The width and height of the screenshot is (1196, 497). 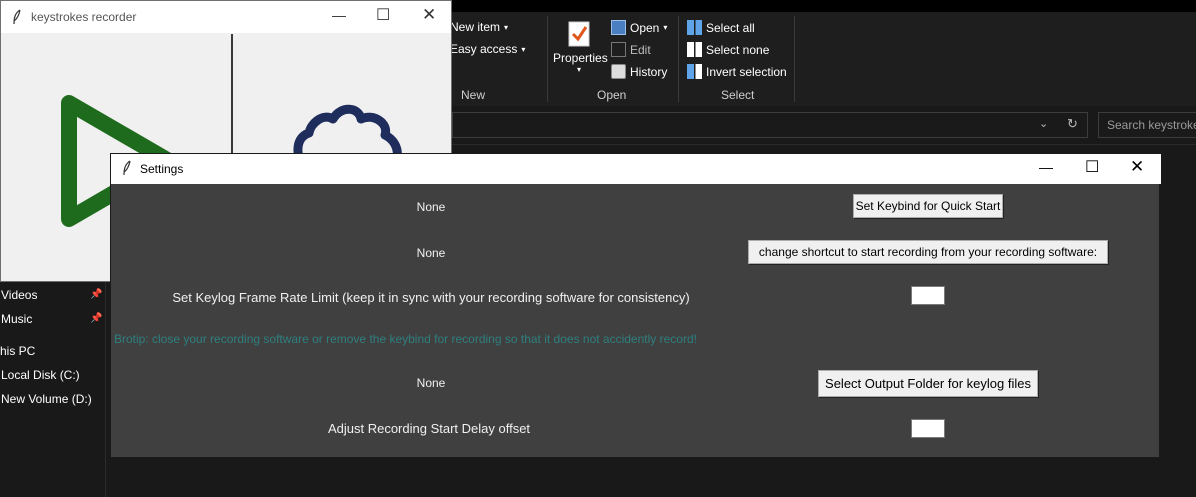 I want to click on recorder-title-bar: keystrokes recorder — ☐ ✕, so click(x=226, y=17).